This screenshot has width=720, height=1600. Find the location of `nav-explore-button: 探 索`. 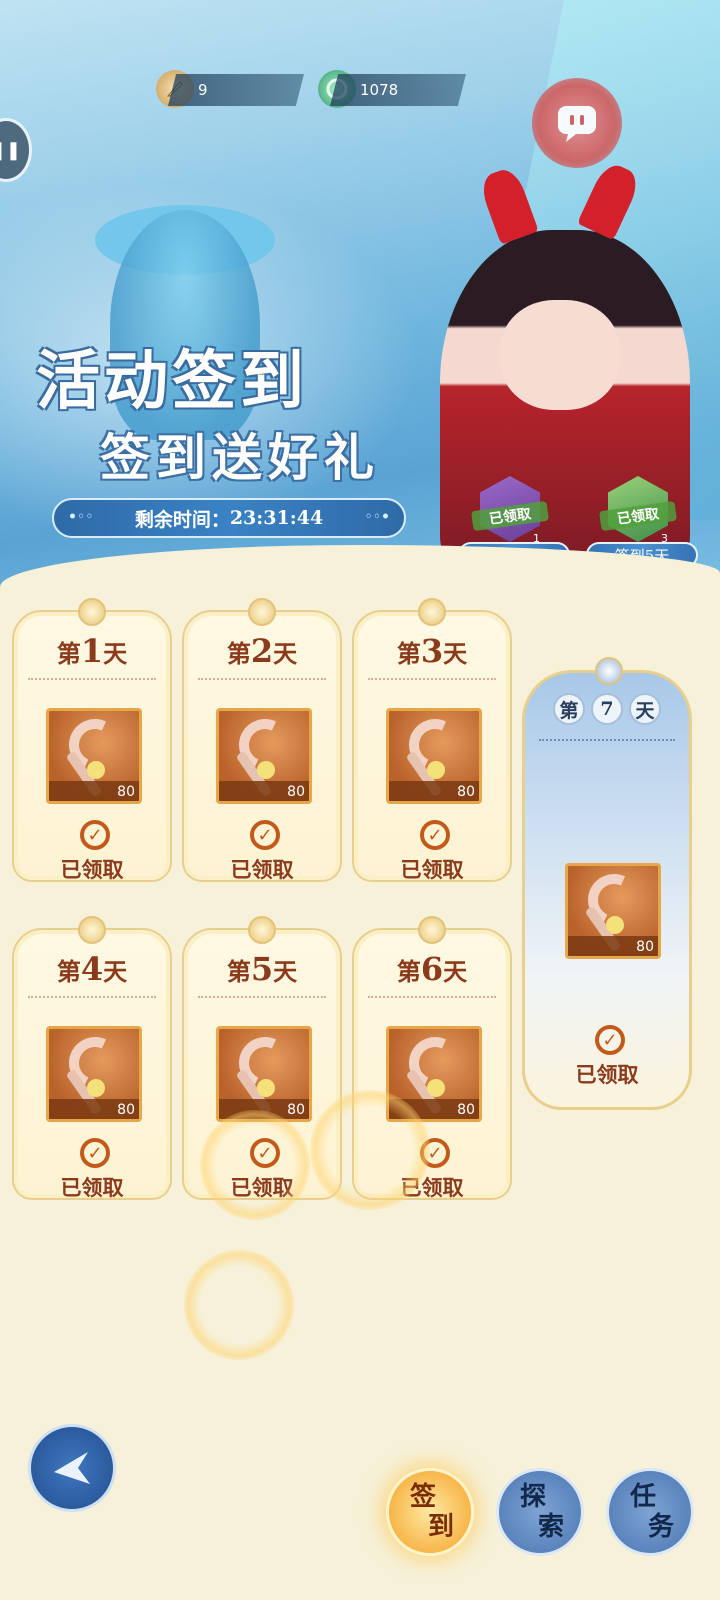

nav-explore-button: 探 索 is located at coordinates (540, 1512).